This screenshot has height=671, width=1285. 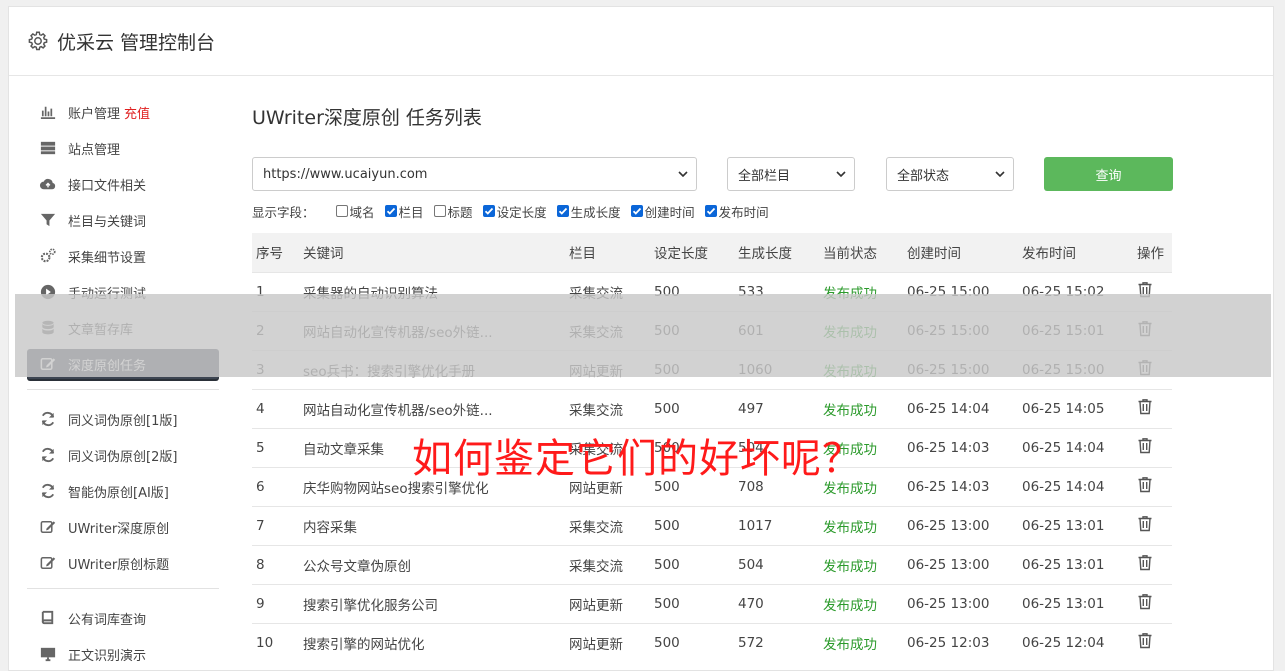 What do you see at coordinates (123, 654) in the screenshot?
I see `sidebar-item-2: 正文识别演示` at bounding box center [123, 654].